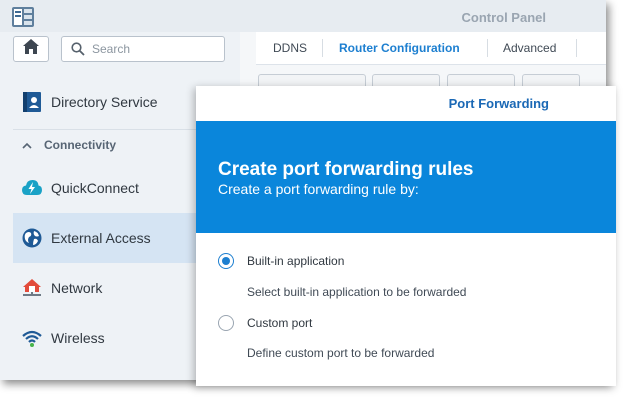  Describe the element at coordinates (399, 48) in the screenshot. I see `tab-router-configuration: Router Configuration` at that location.